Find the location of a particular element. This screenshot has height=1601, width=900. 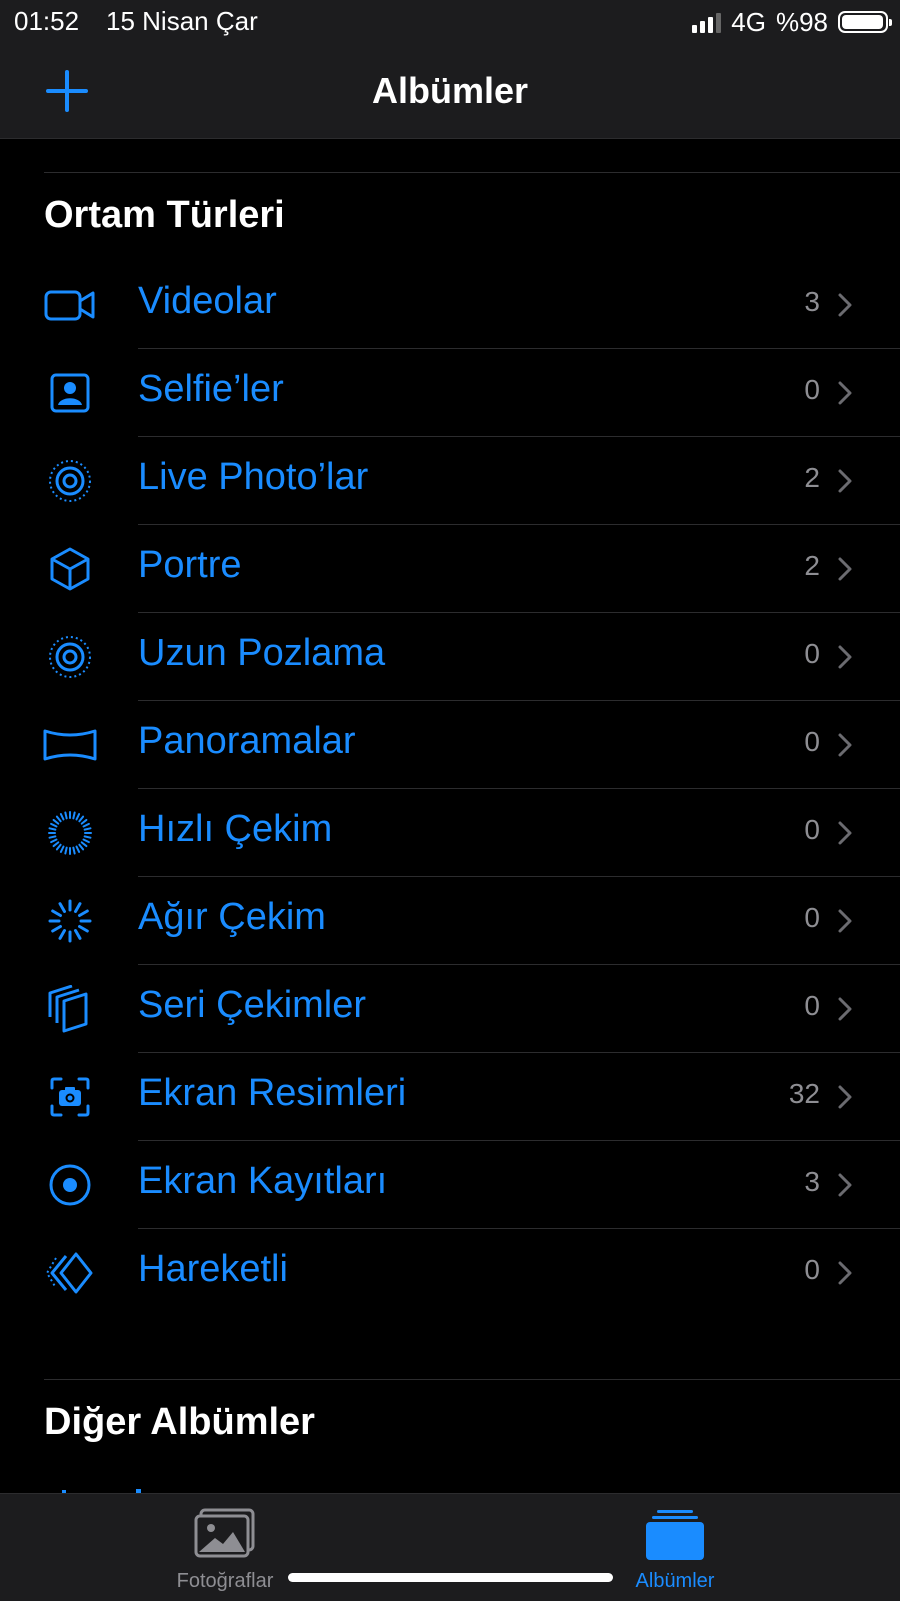

album-row-screen-recordings: Ekran Kayıtları 3 is located at coordinates (450, 1185).